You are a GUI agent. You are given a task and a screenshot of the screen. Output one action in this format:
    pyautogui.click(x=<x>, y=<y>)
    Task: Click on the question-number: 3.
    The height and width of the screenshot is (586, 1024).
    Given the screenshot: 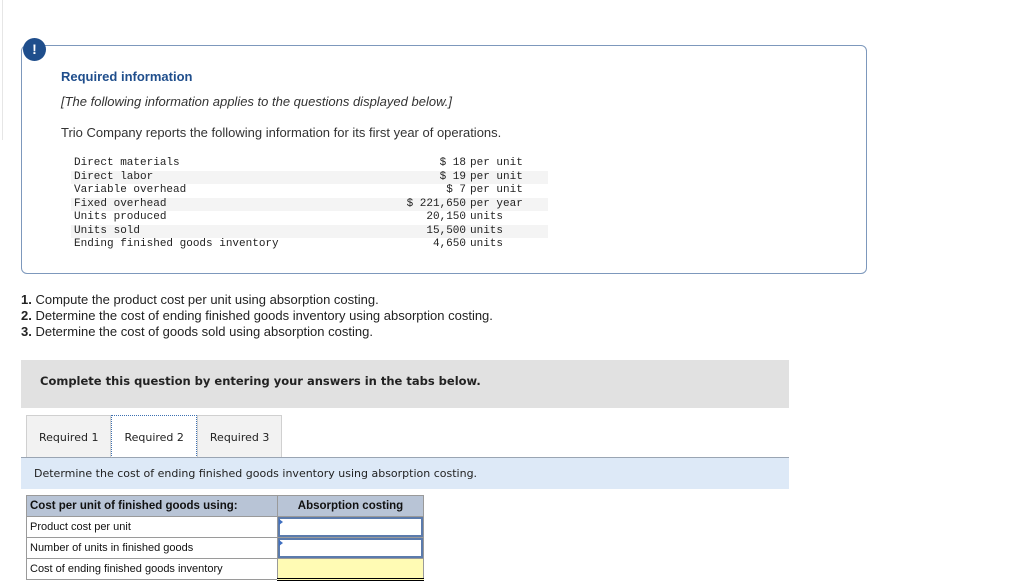 What is the action you would take?
    pyautogui.click(x=26, y=331)
    